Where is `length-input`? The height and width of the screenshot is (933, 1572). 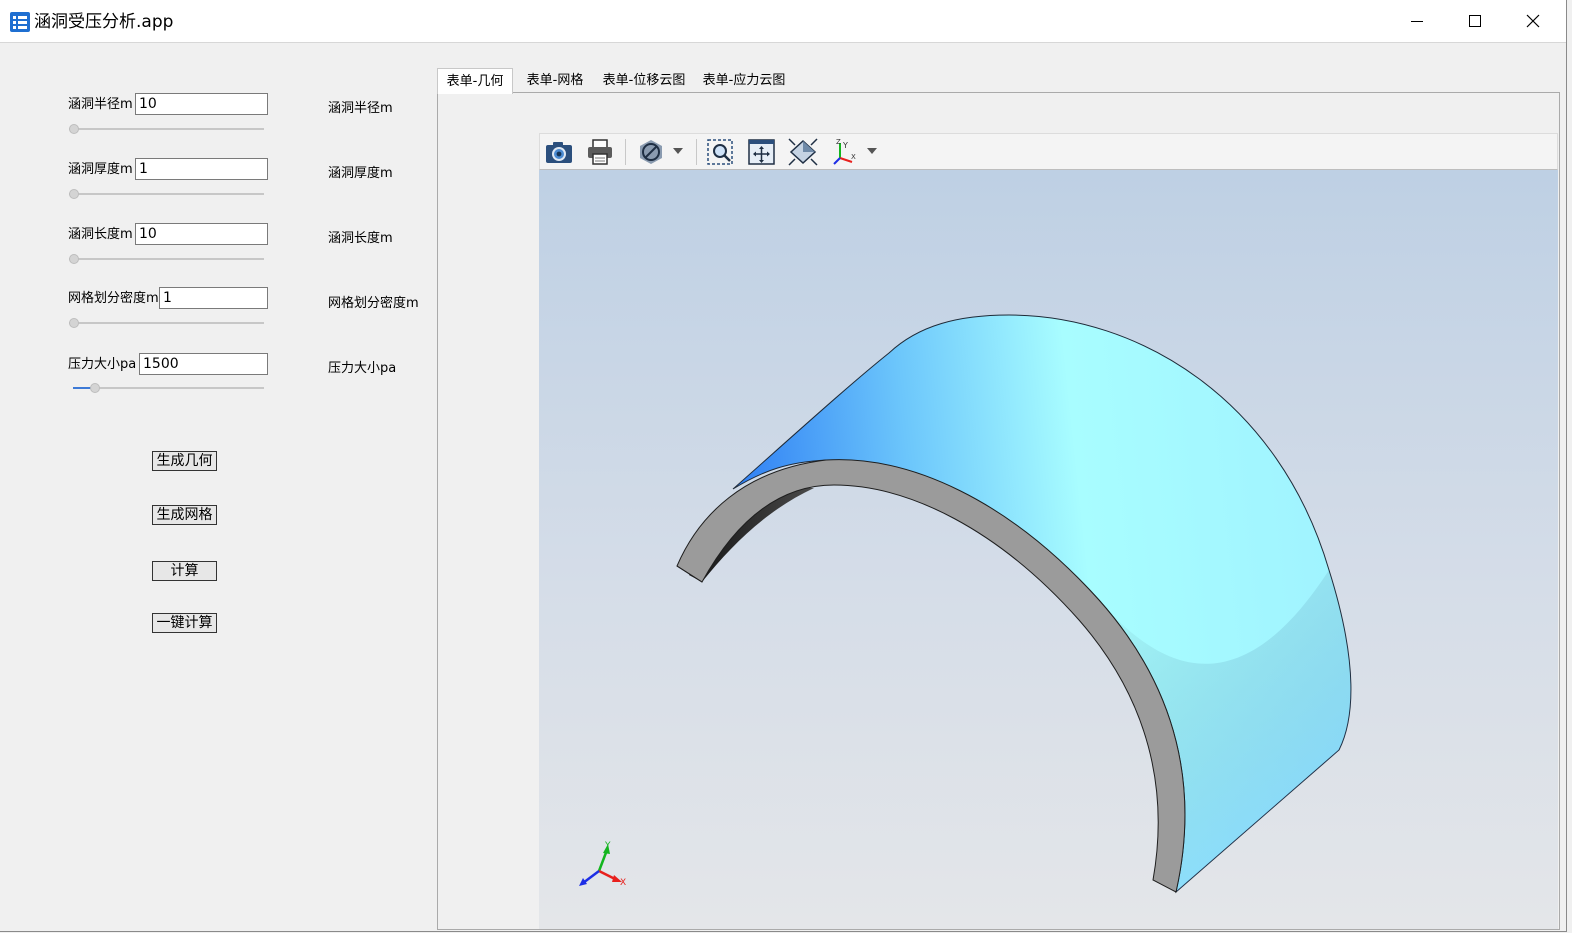
length-input is located at coordinates (201, 234).